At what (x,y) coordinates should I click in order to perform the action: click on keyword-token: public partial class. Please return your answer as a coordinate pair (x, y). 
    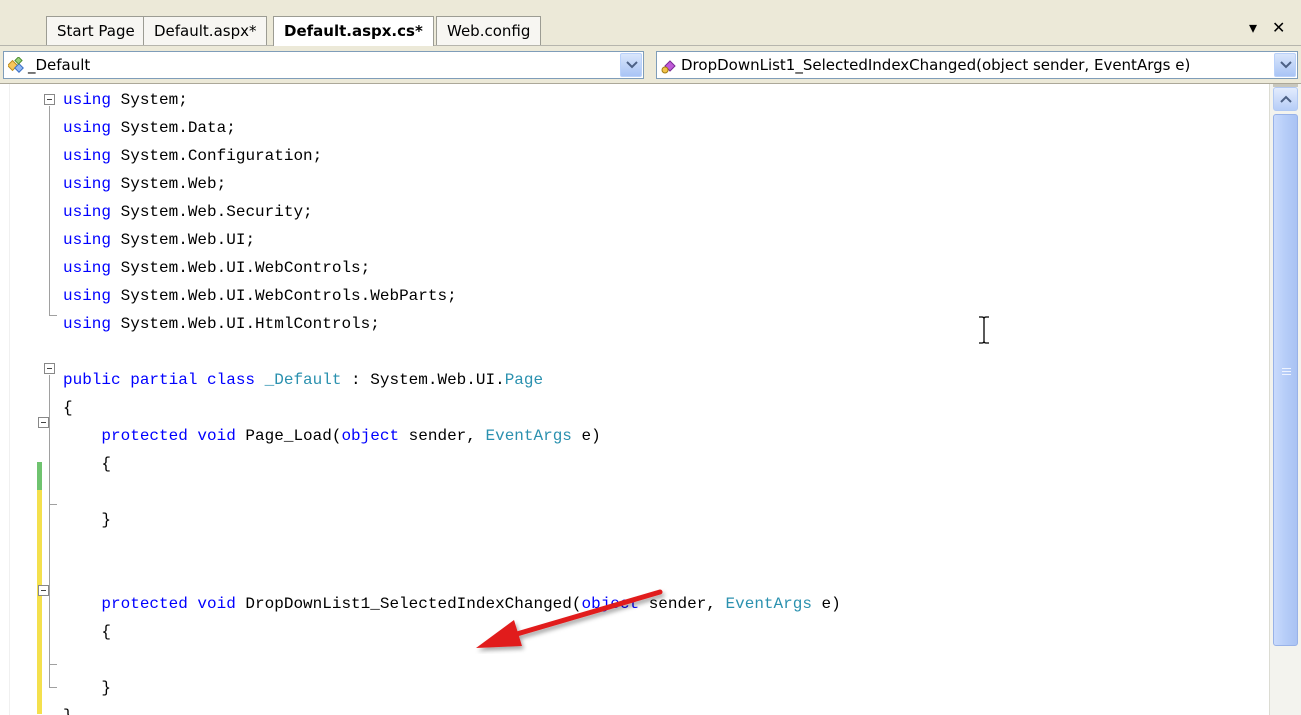
    Looking at the image, I should click on (159, 380).